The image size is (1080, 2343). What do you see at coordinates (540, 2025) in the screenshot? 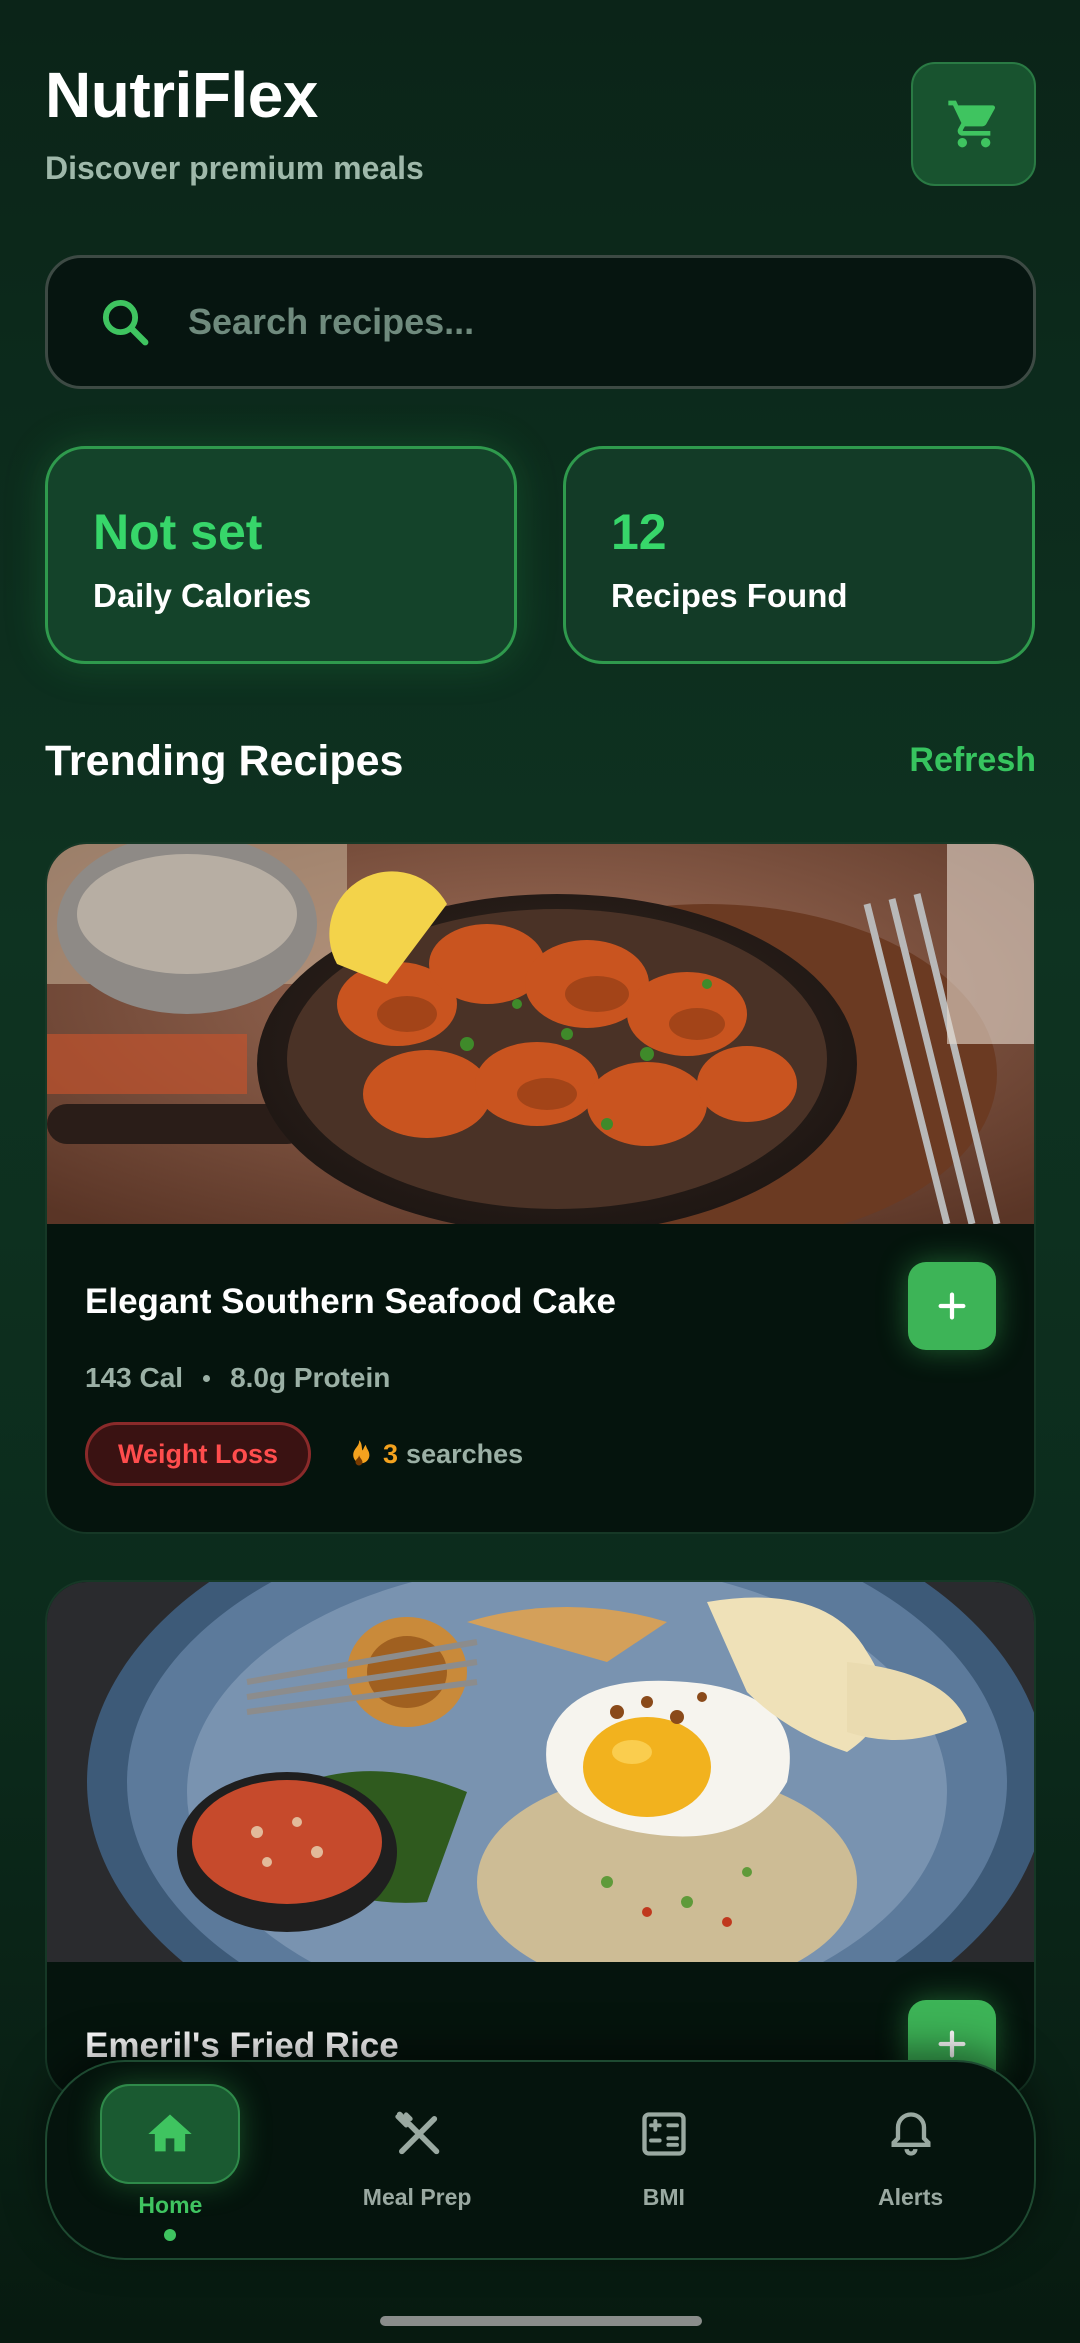
I see `recipe-details: Emeril's Fried Rice` at bounding box center [540, 2025].